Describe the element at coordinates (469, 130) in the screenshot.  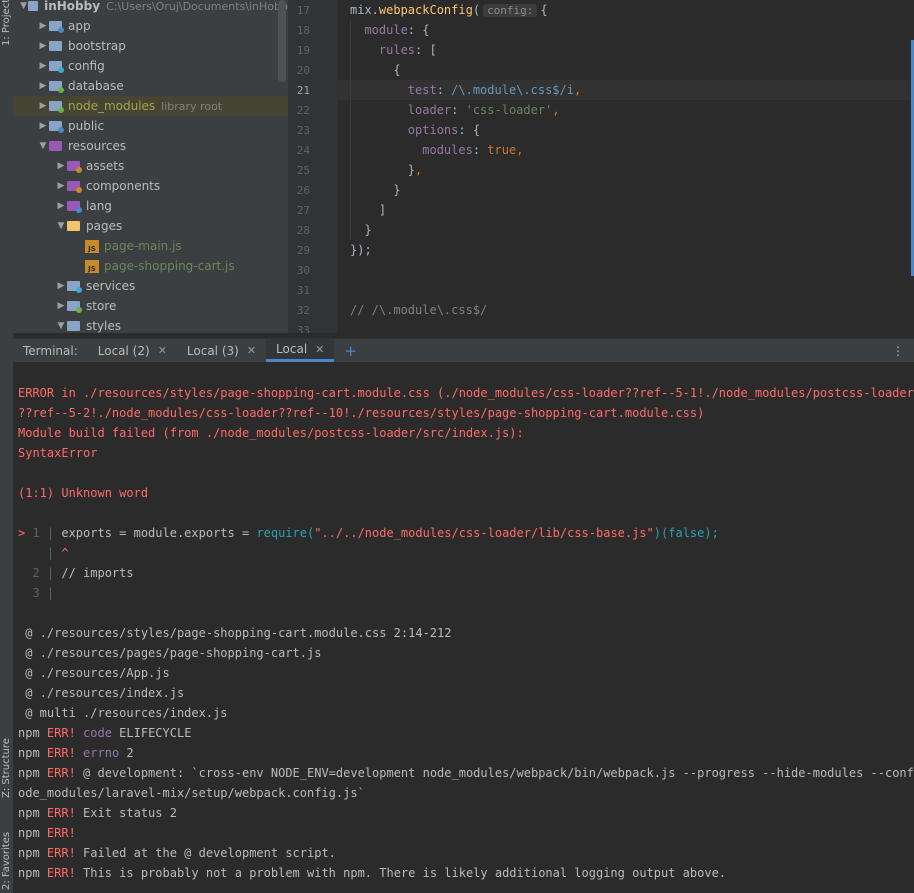
I see `code-token: : {` at that location.